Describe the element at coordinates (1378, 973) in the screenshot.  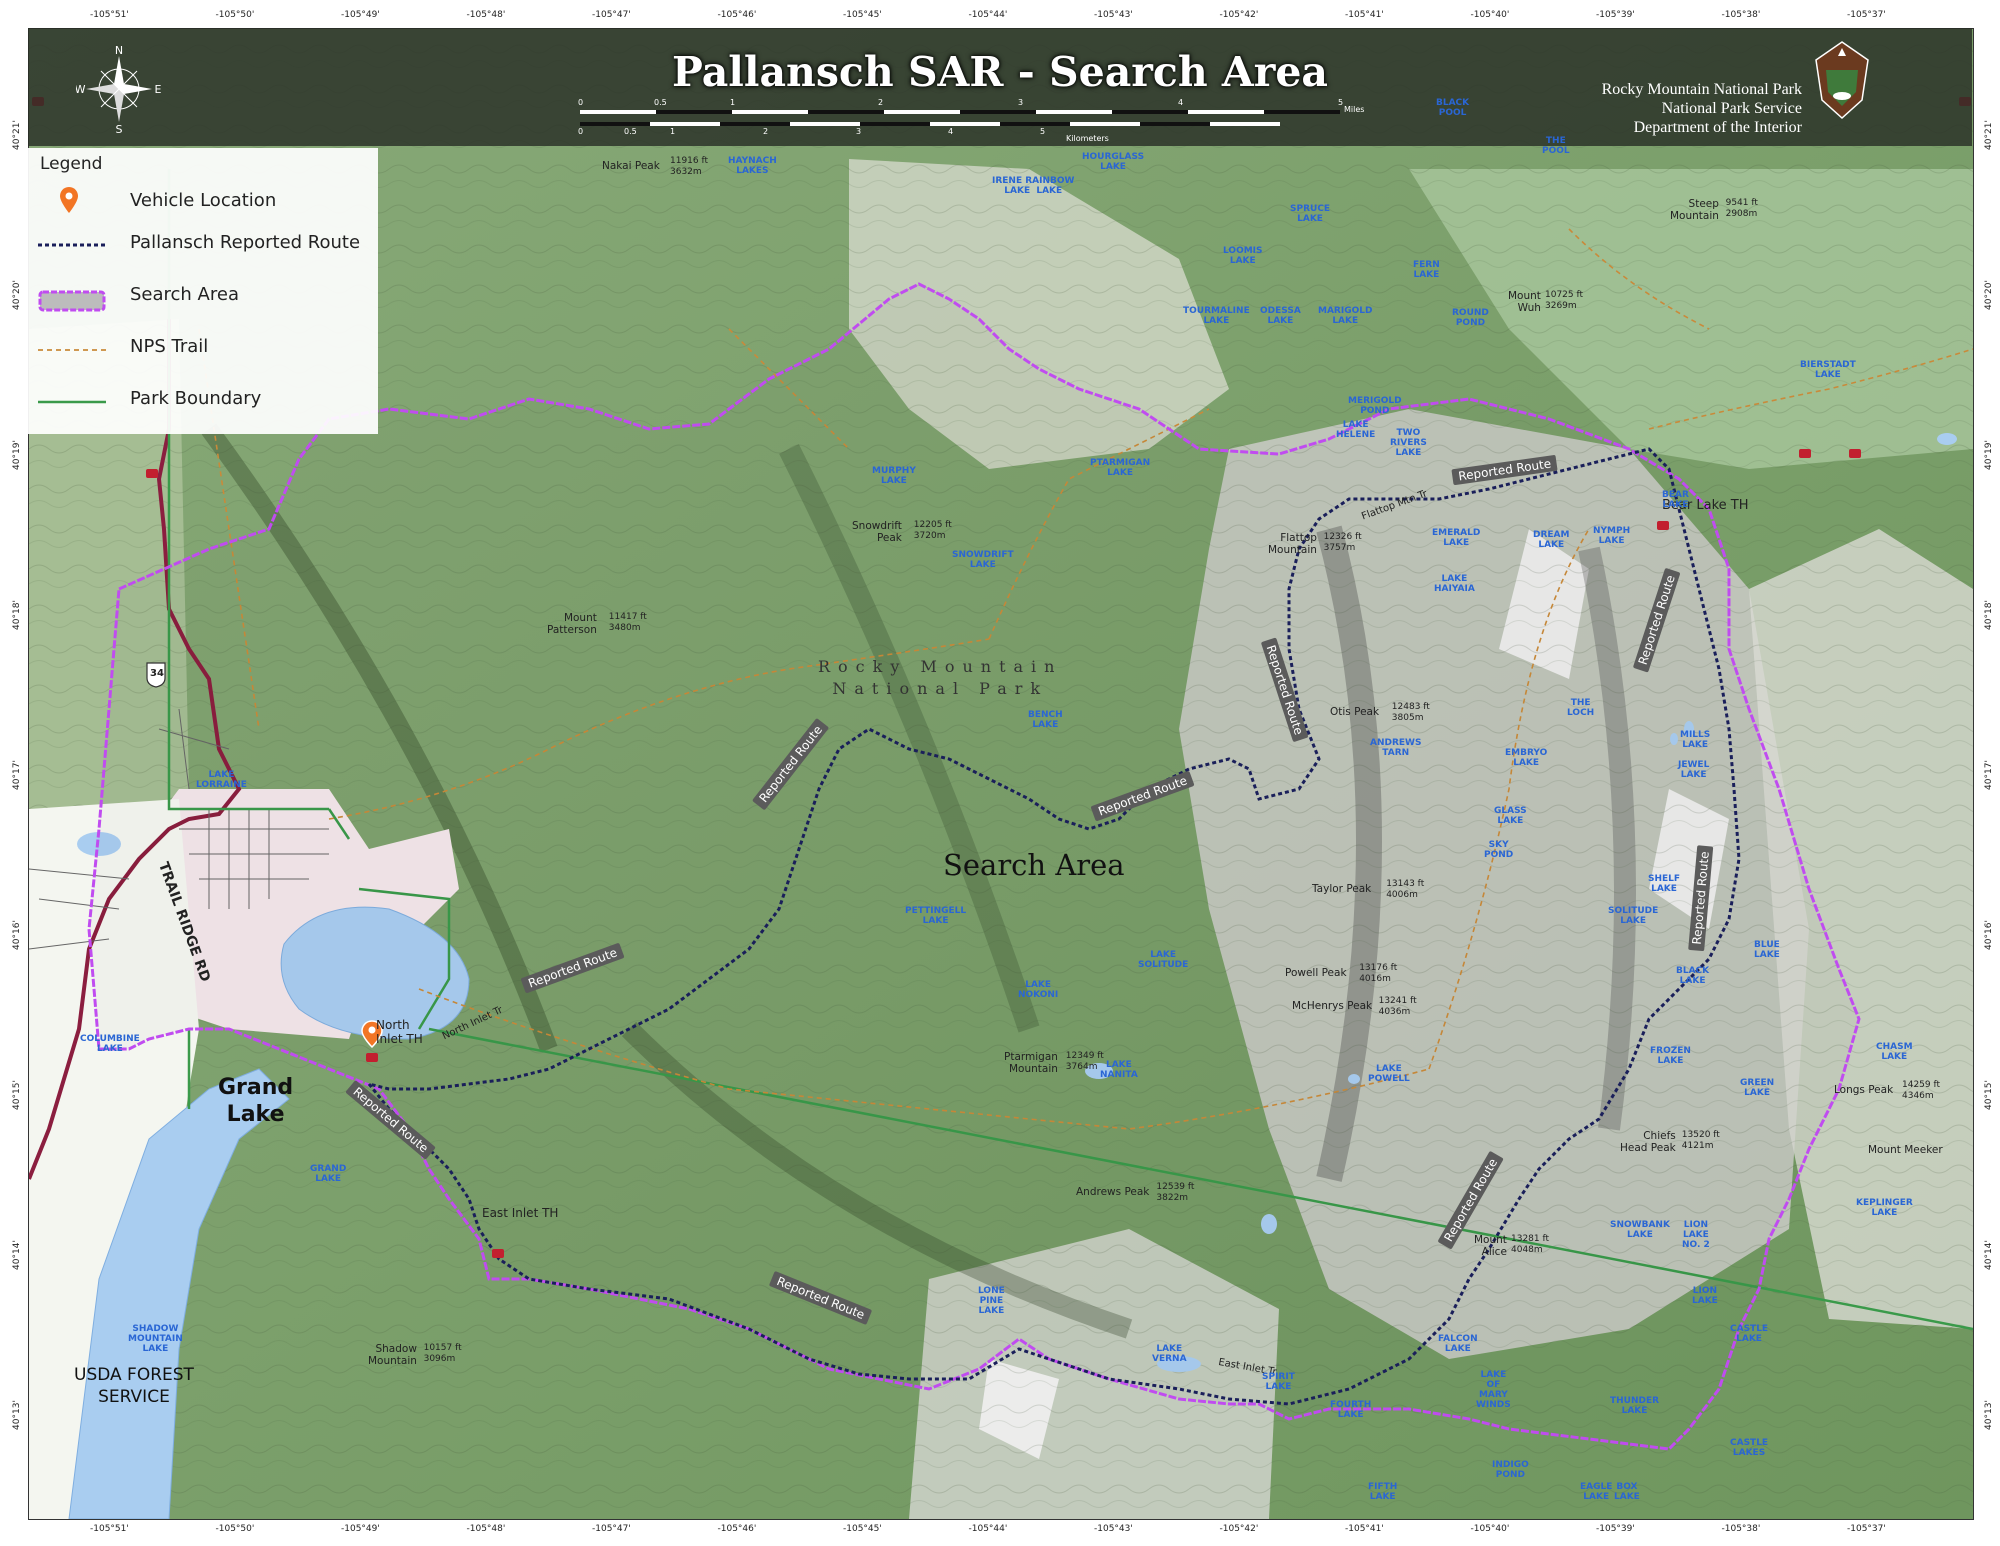
I see `peak-elevation: 13176 ft 4016m` at that location.